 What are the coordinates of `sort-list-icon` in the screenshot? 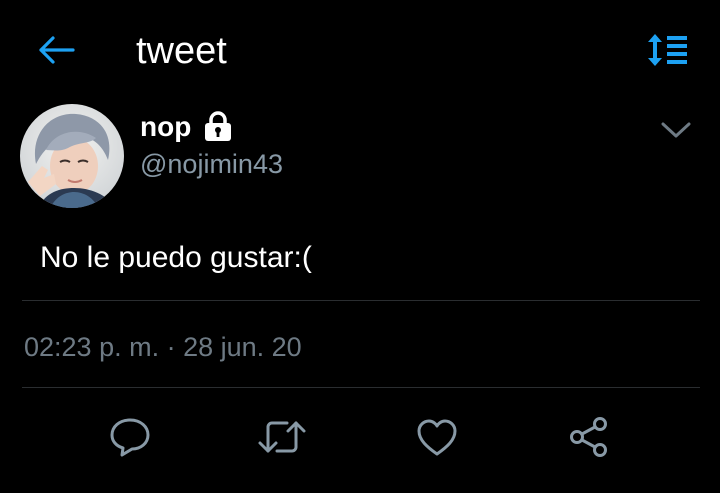 It's located at (667, 50).